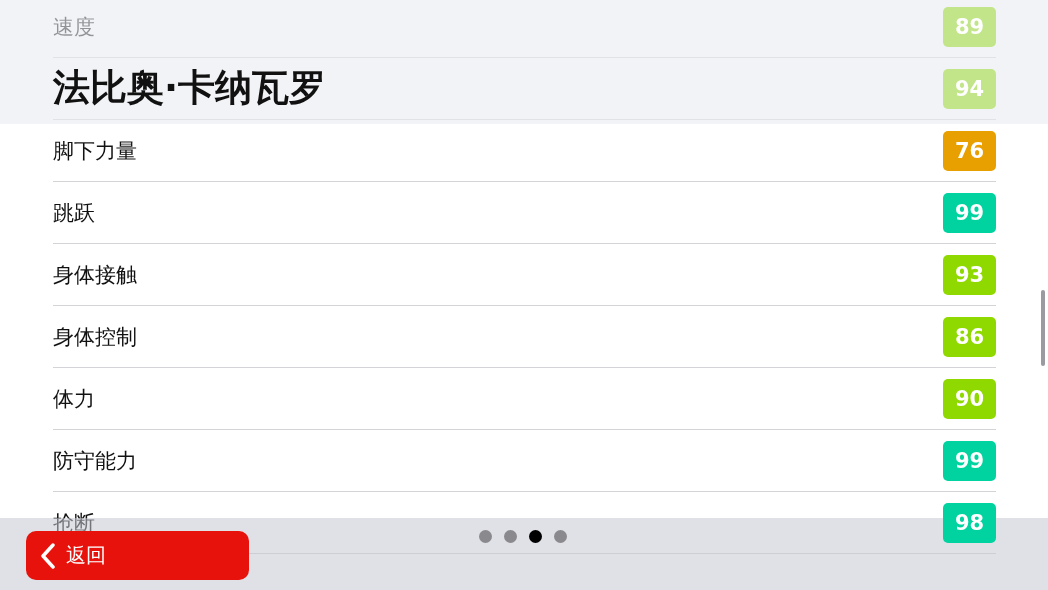  Describe the element at coordinates (969, 274) in the screenshot. I see `rating-badge: 93` at that location.